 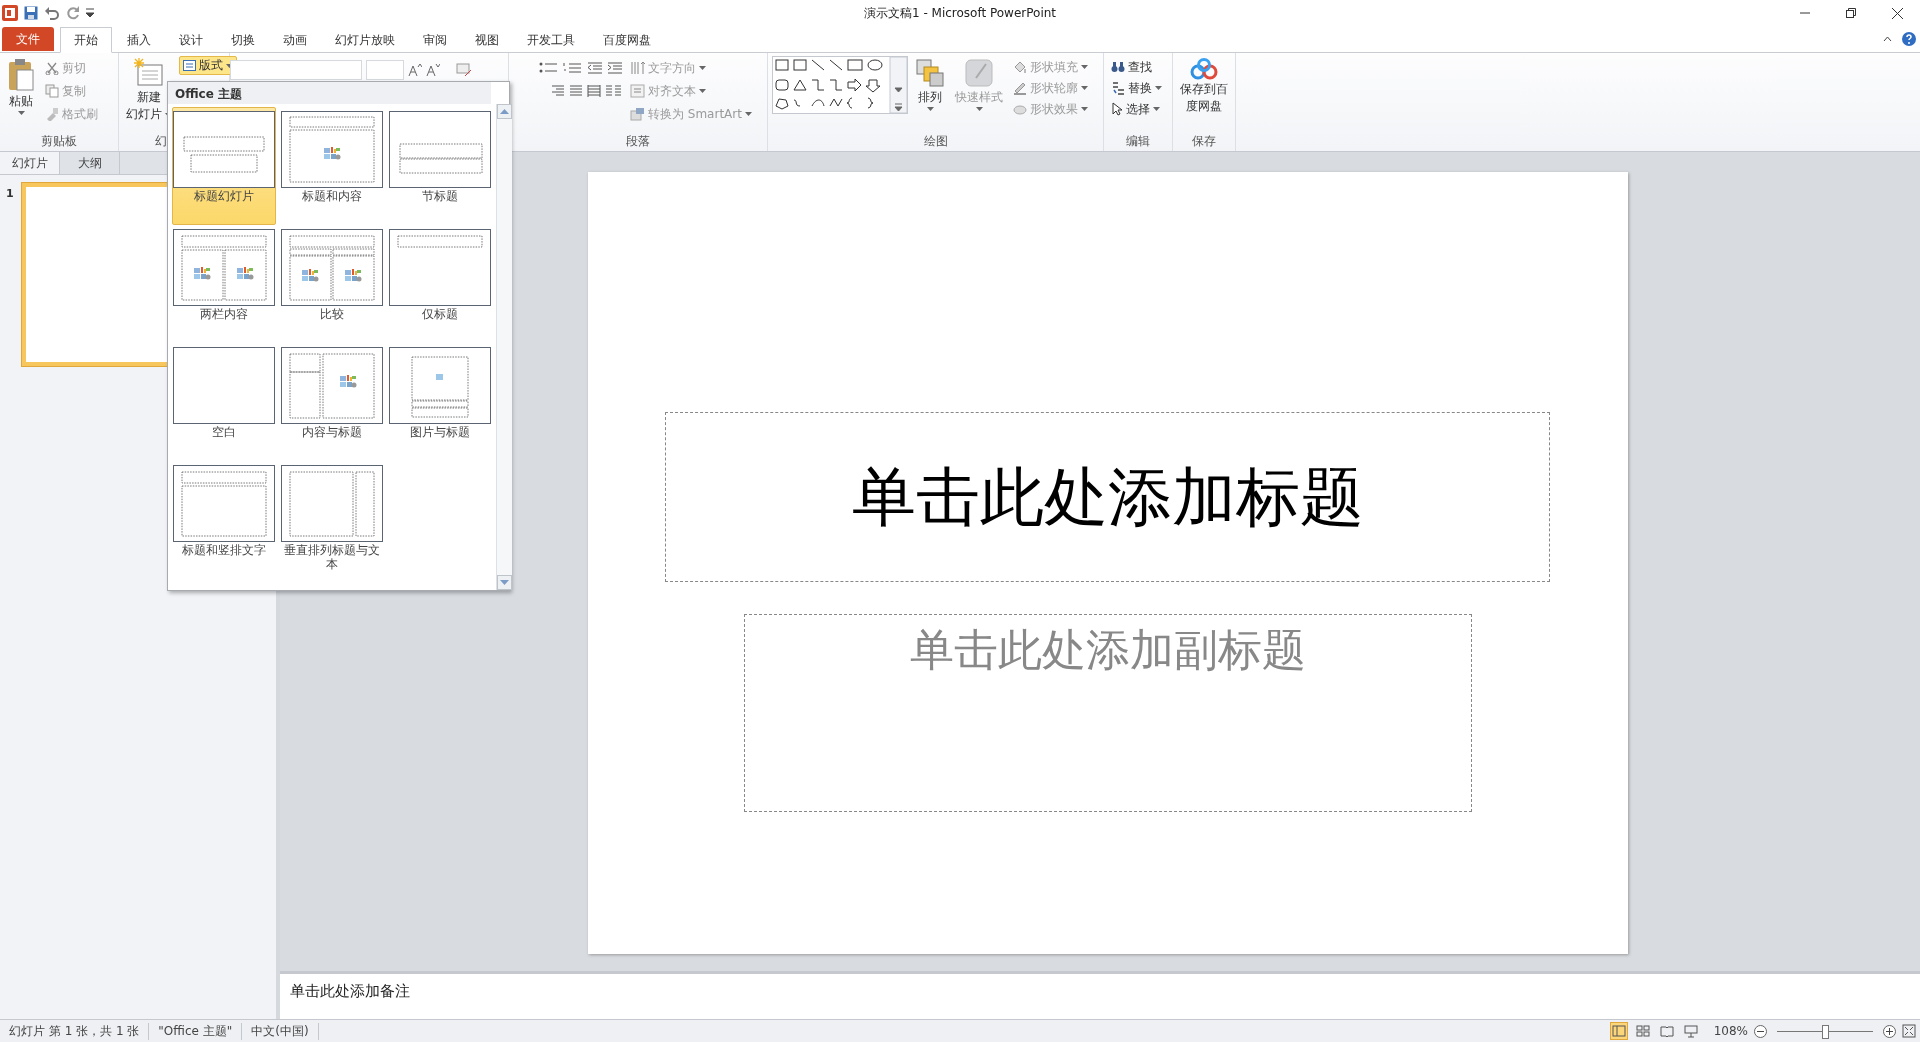 What do you see at coordinates (161, 141) in the screenshot?
I see `group-label: 幻` at bounding box center [161, 141].